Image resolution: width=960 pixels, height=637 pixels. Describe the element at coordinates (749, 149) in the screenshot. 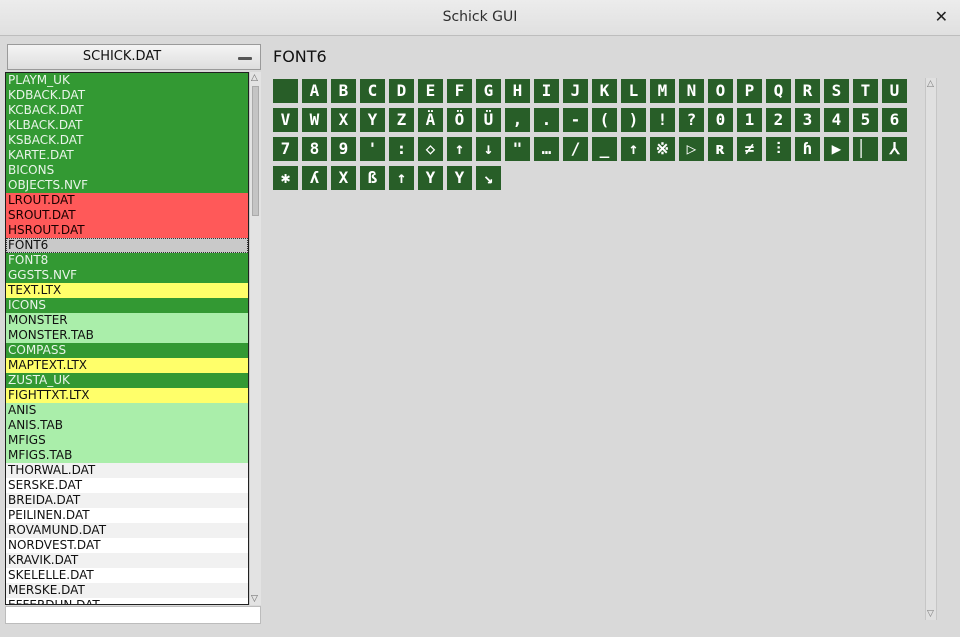

I see `font-glyph: ≠` at that location.